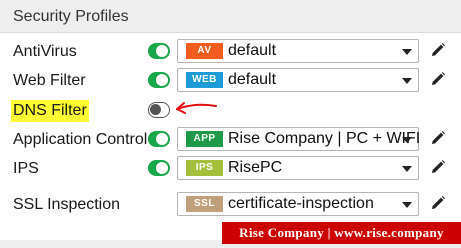  What do you see at coordinates (204, 51) in the screenshot?
I see `av-badge: AV` at bounding box center [204, 51].